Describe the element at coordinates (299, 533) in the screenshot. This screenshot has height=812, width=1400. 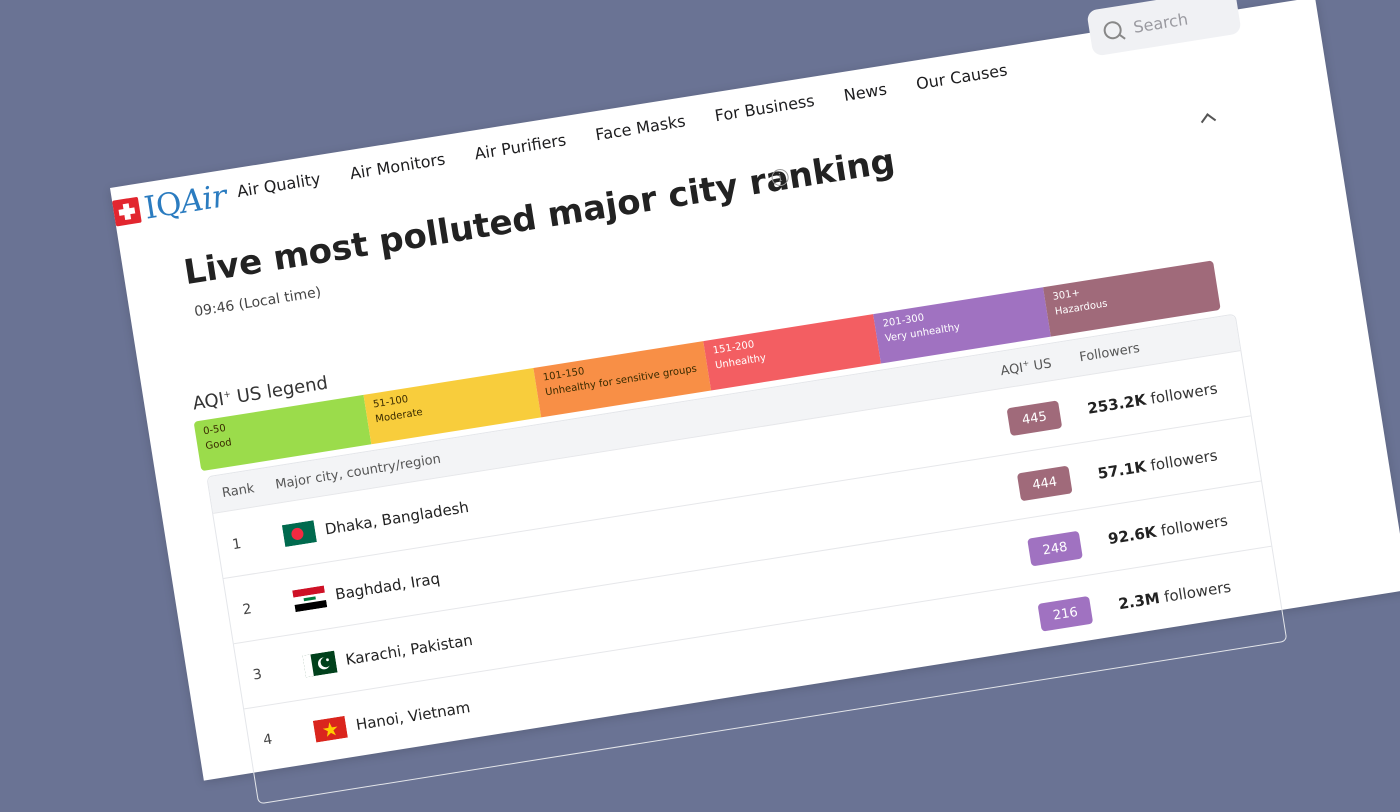
I see `bangladesh-flag-icon` at that location.